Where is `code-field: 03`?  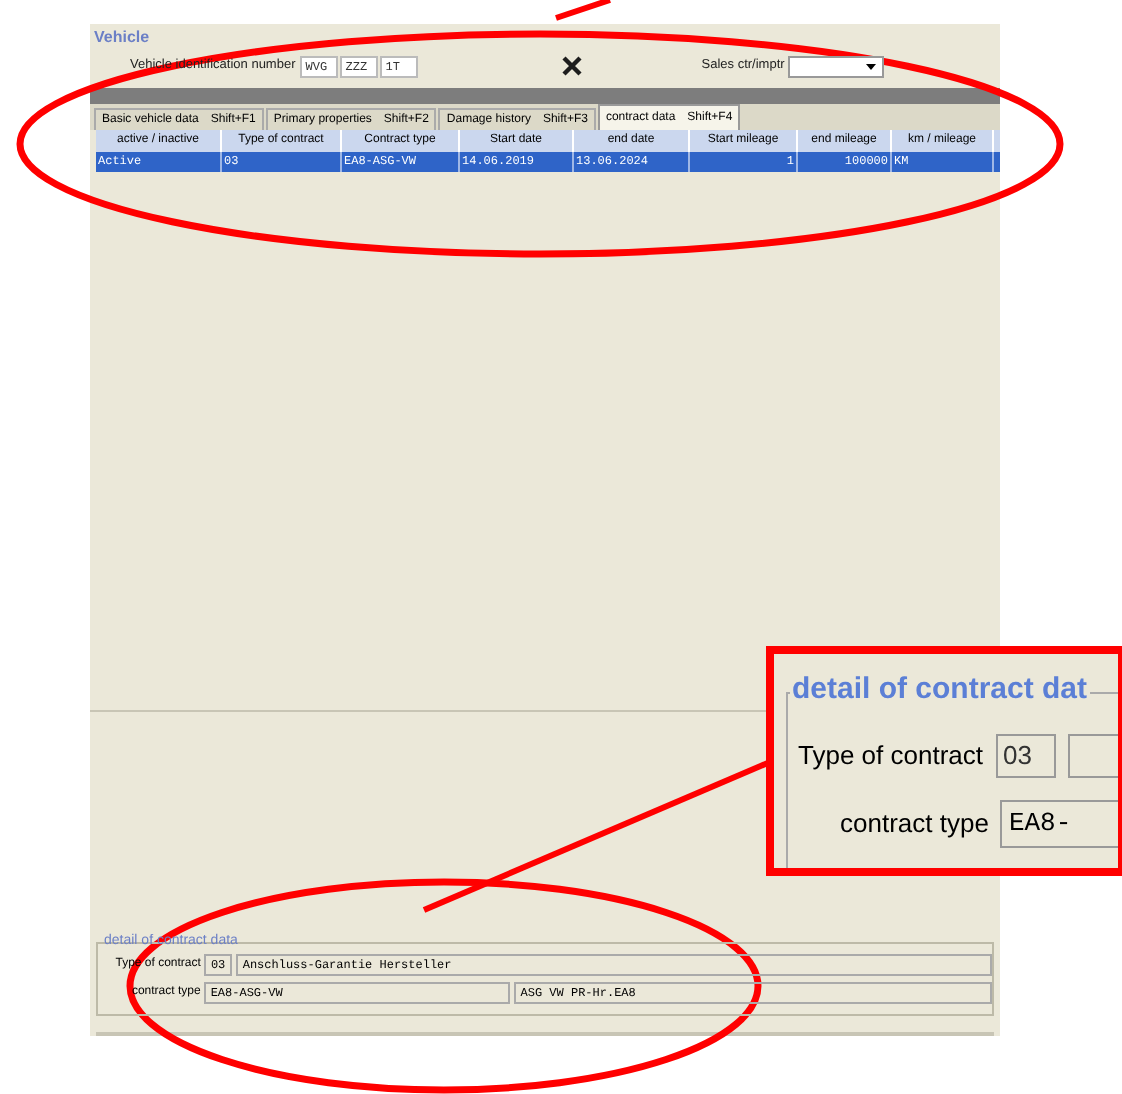
code-field: 03 is located at coordinates (1025, 756).